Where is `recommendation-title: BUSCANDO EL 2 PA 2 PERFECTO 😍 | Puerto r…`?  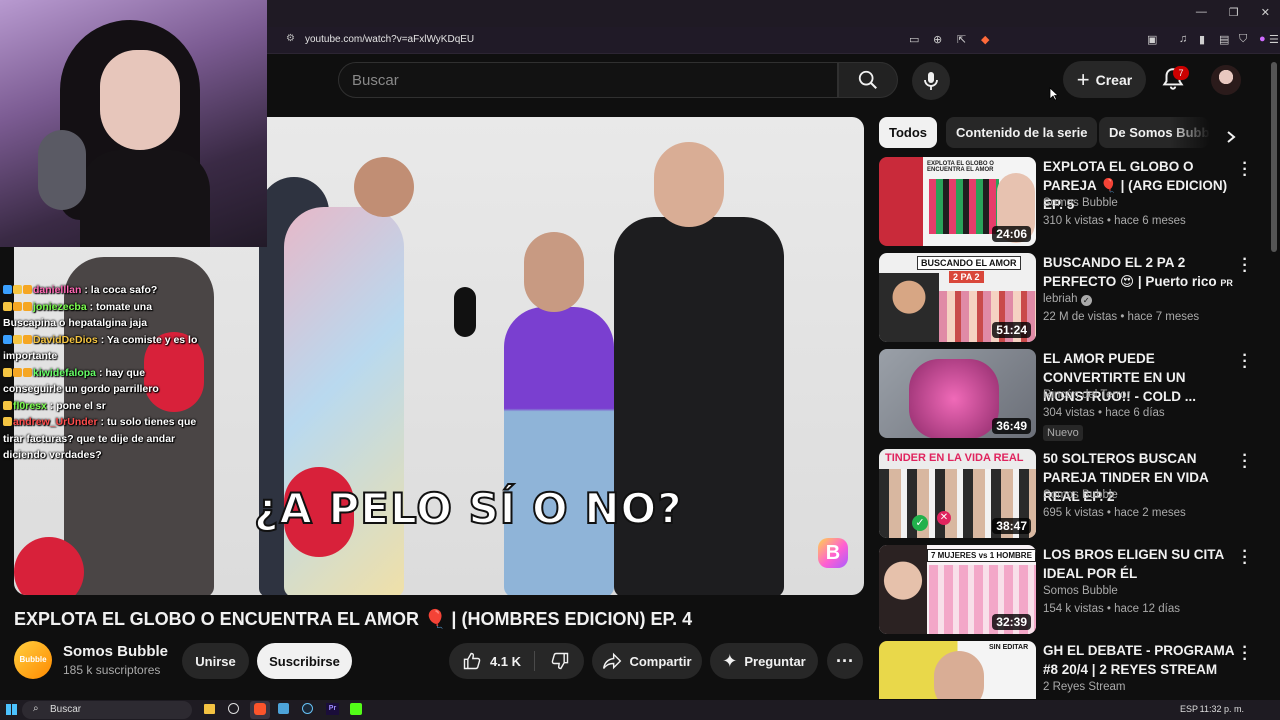 recommendation-title: BUSCANDO EL 2 PA 2 PERFECTO 😍 | Puerto r… is located at coordinates (1143, 273).